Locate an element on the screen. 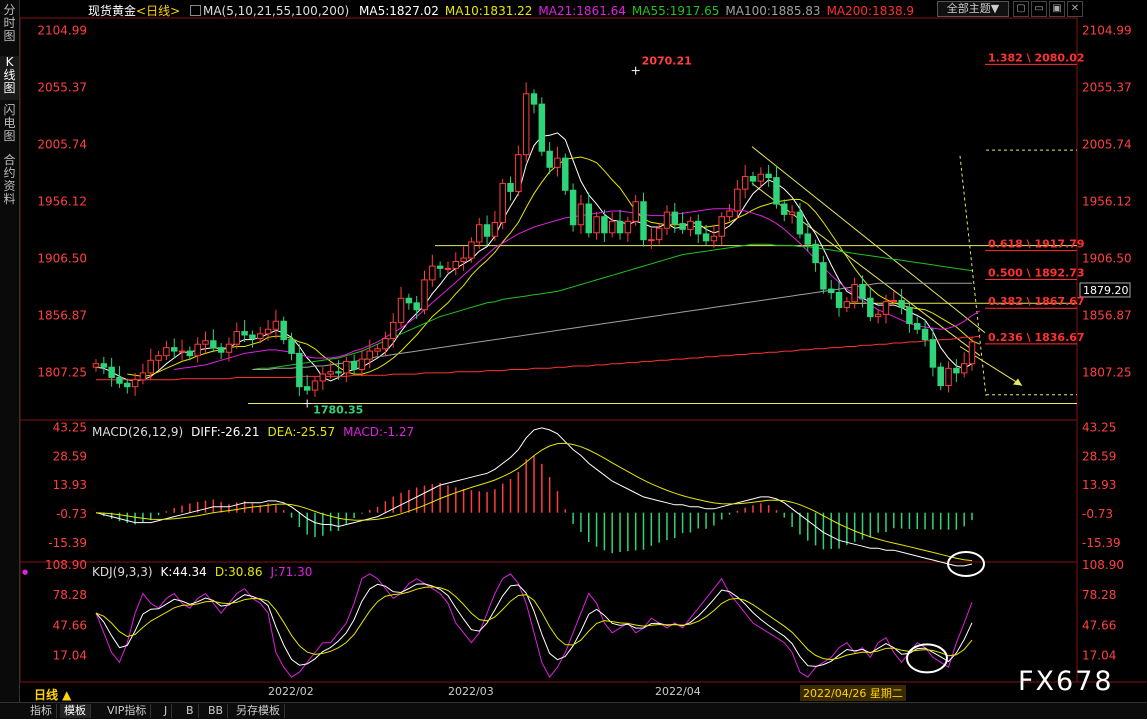 The width and height of the screenshot is (1147, 719). window-maximize-icon: ▣ is located at coordinates (1057, 9).